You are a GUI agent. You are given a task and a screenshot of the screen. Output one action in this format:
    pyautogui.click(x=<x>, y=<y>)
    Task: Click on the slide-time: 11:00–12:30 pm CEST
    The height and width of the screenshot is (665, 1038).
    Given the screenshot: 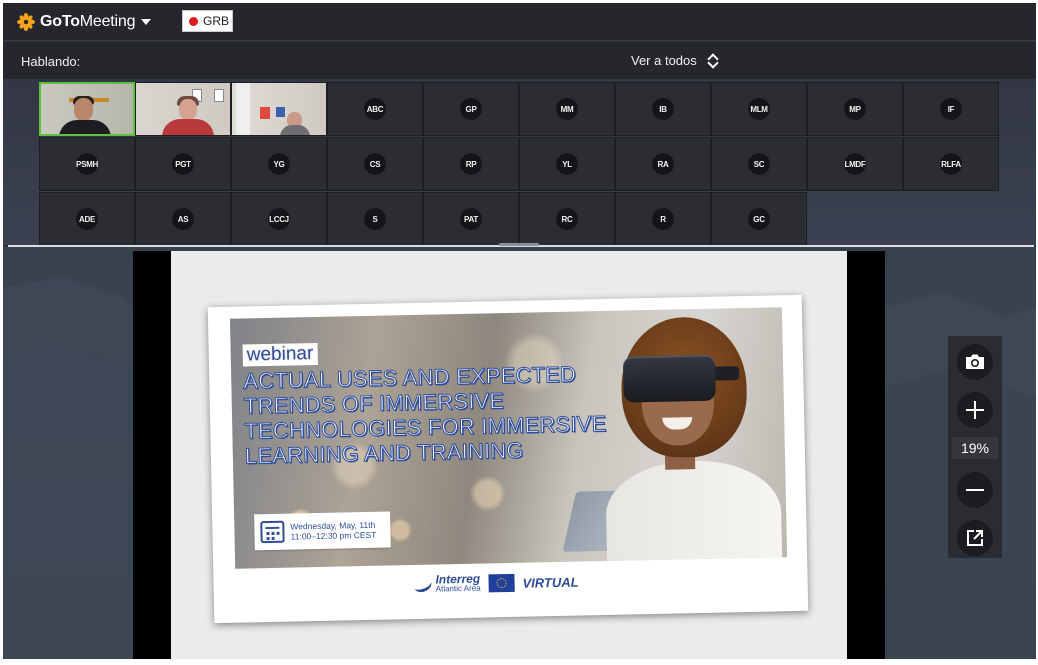 What is the action you would take?
    pyautogui.click(x=333, y=535)
    